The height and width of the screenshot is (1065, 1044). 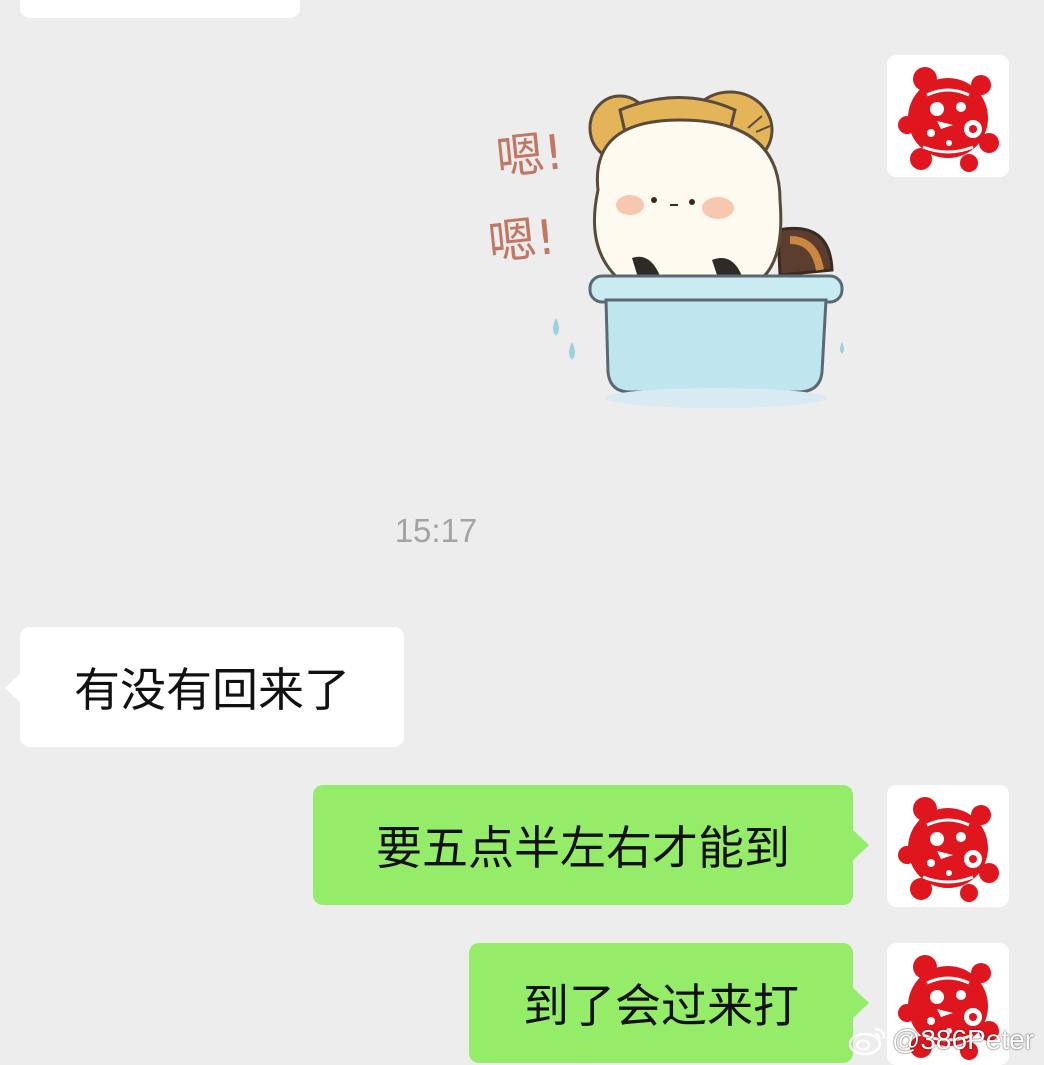 I want to click on message-text: 要五点半左右才能到, so click(x=583, y=848).